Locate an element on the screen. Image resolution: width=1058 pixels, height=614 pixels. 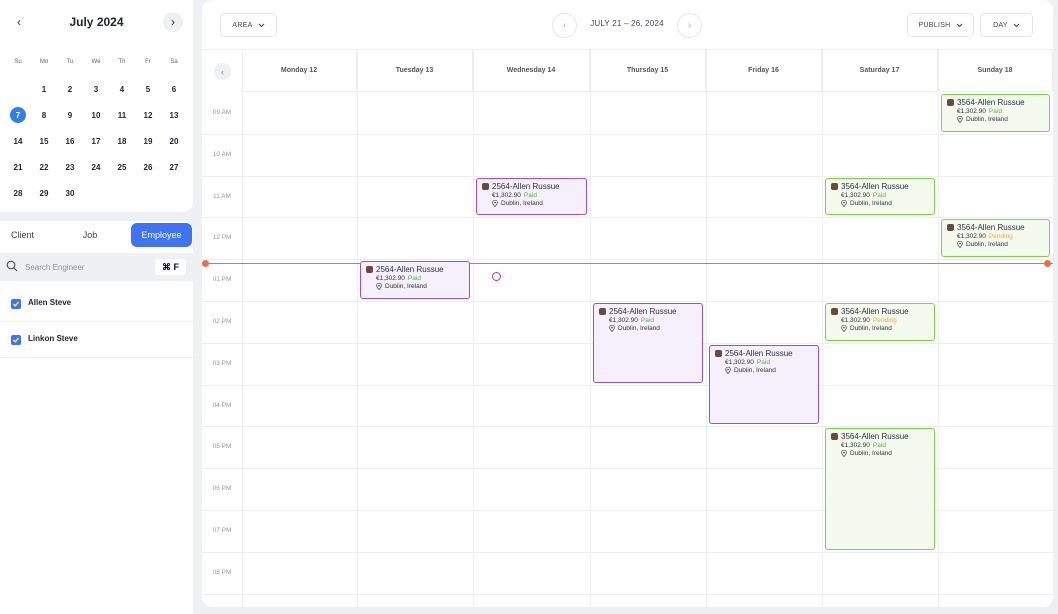
tab-job: Job is located at coordinates (90, 235).